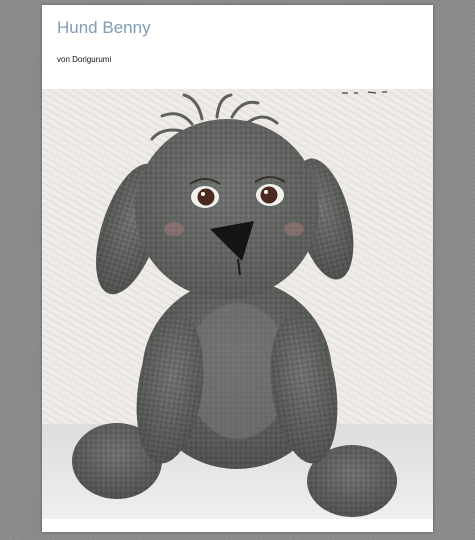 The height and width of the screenshot is (540, 475). I want to click on author-byline: von Dorigurumi, so click(84, 59).